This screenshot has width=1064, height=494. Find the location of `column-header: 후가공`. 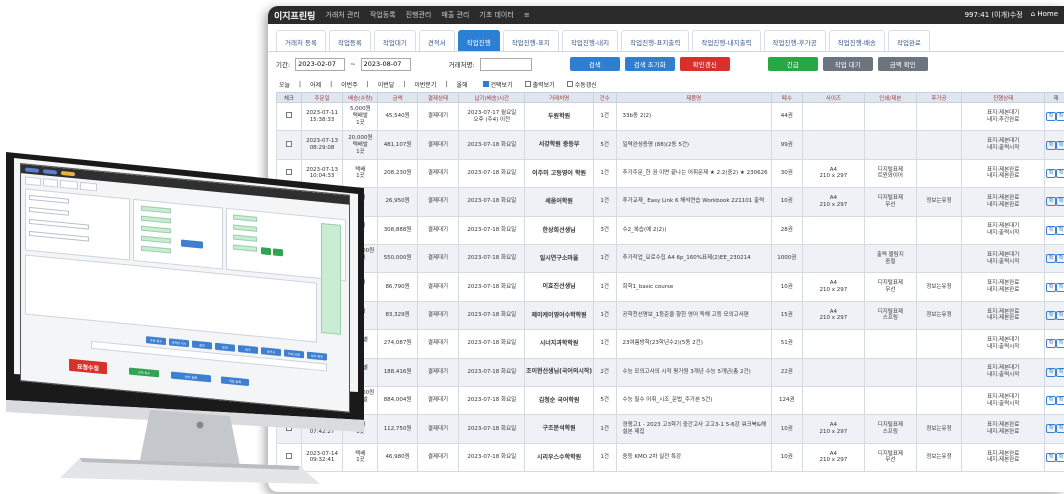

column-header: 후가공 is located at coordinates (939, 97).